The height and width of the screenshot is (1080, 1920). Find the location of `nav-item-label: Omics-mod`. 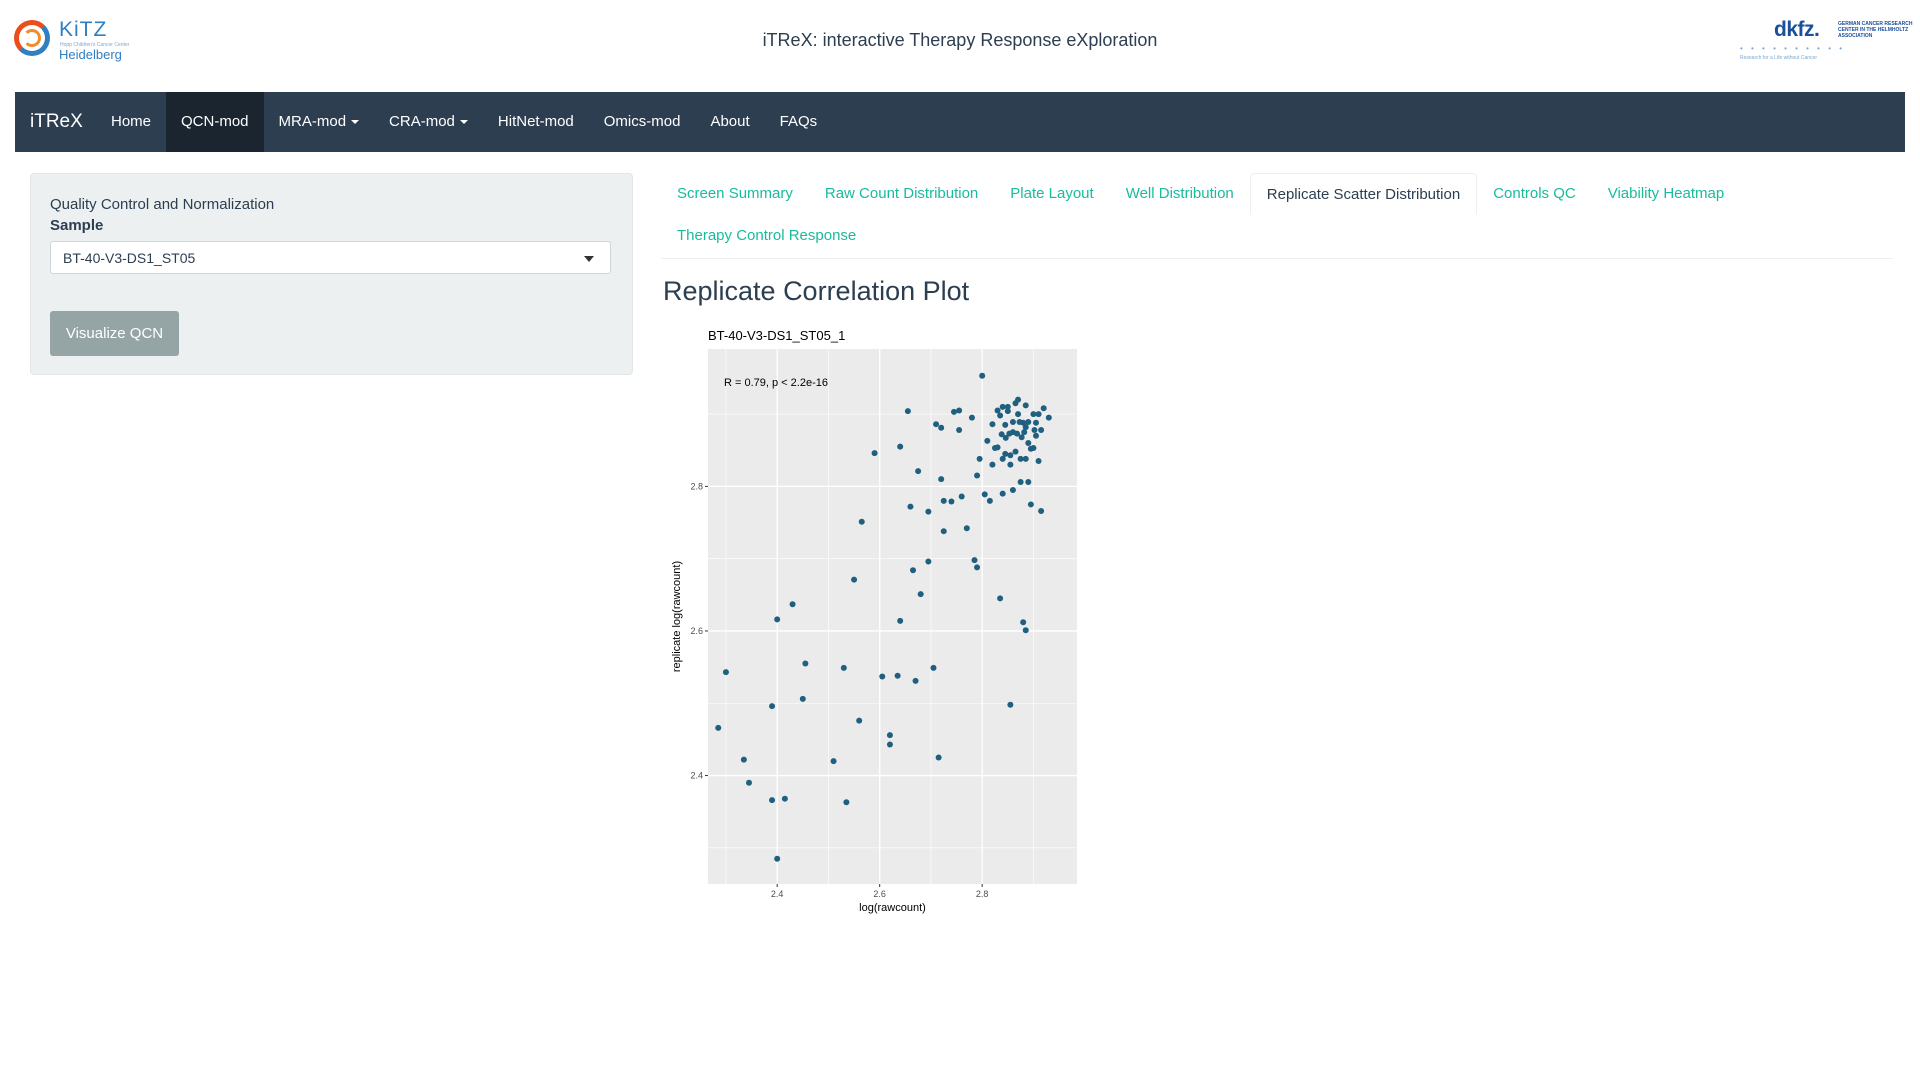

nav-item-label: Omics-mod is located at coordinates (642, 121).